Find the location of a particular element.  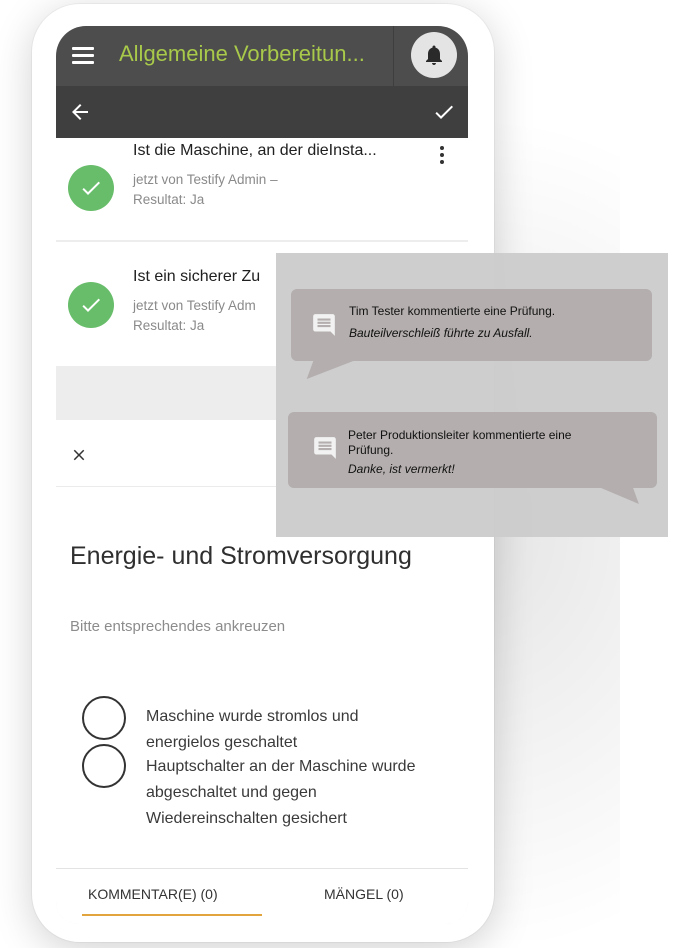

check-item-author: jetzt von Testify Admin – is located at coordinates (205, 179).